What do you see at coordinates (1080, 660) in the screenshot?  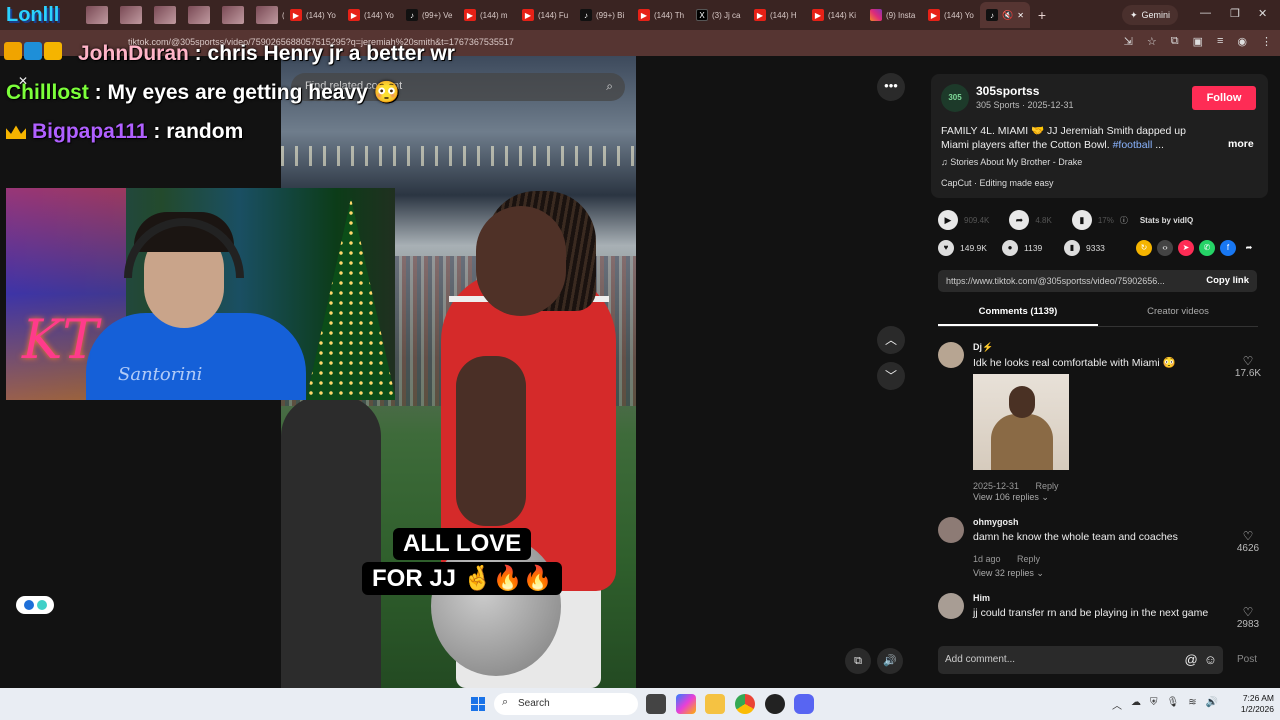 I see `comment-input: Add comment... @ ☺` at bounding box center [1080, 660].